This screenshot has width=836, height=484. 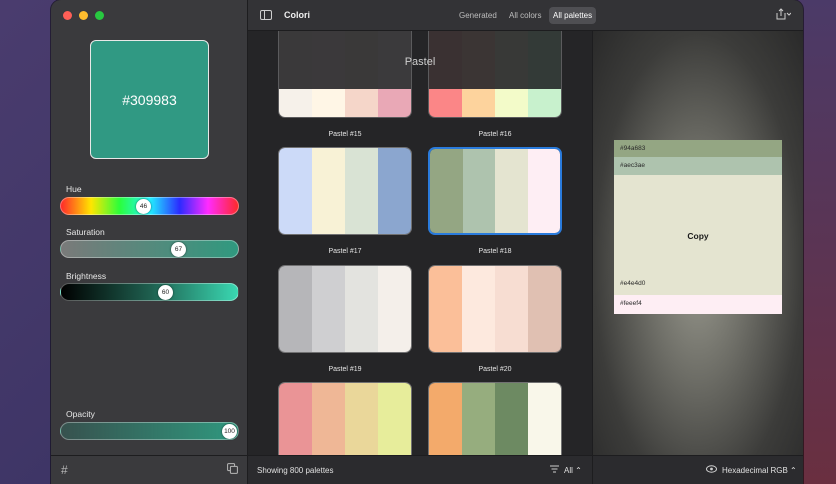 I want to click on tab-all-colors: All colors, so click(x=525, y=15).